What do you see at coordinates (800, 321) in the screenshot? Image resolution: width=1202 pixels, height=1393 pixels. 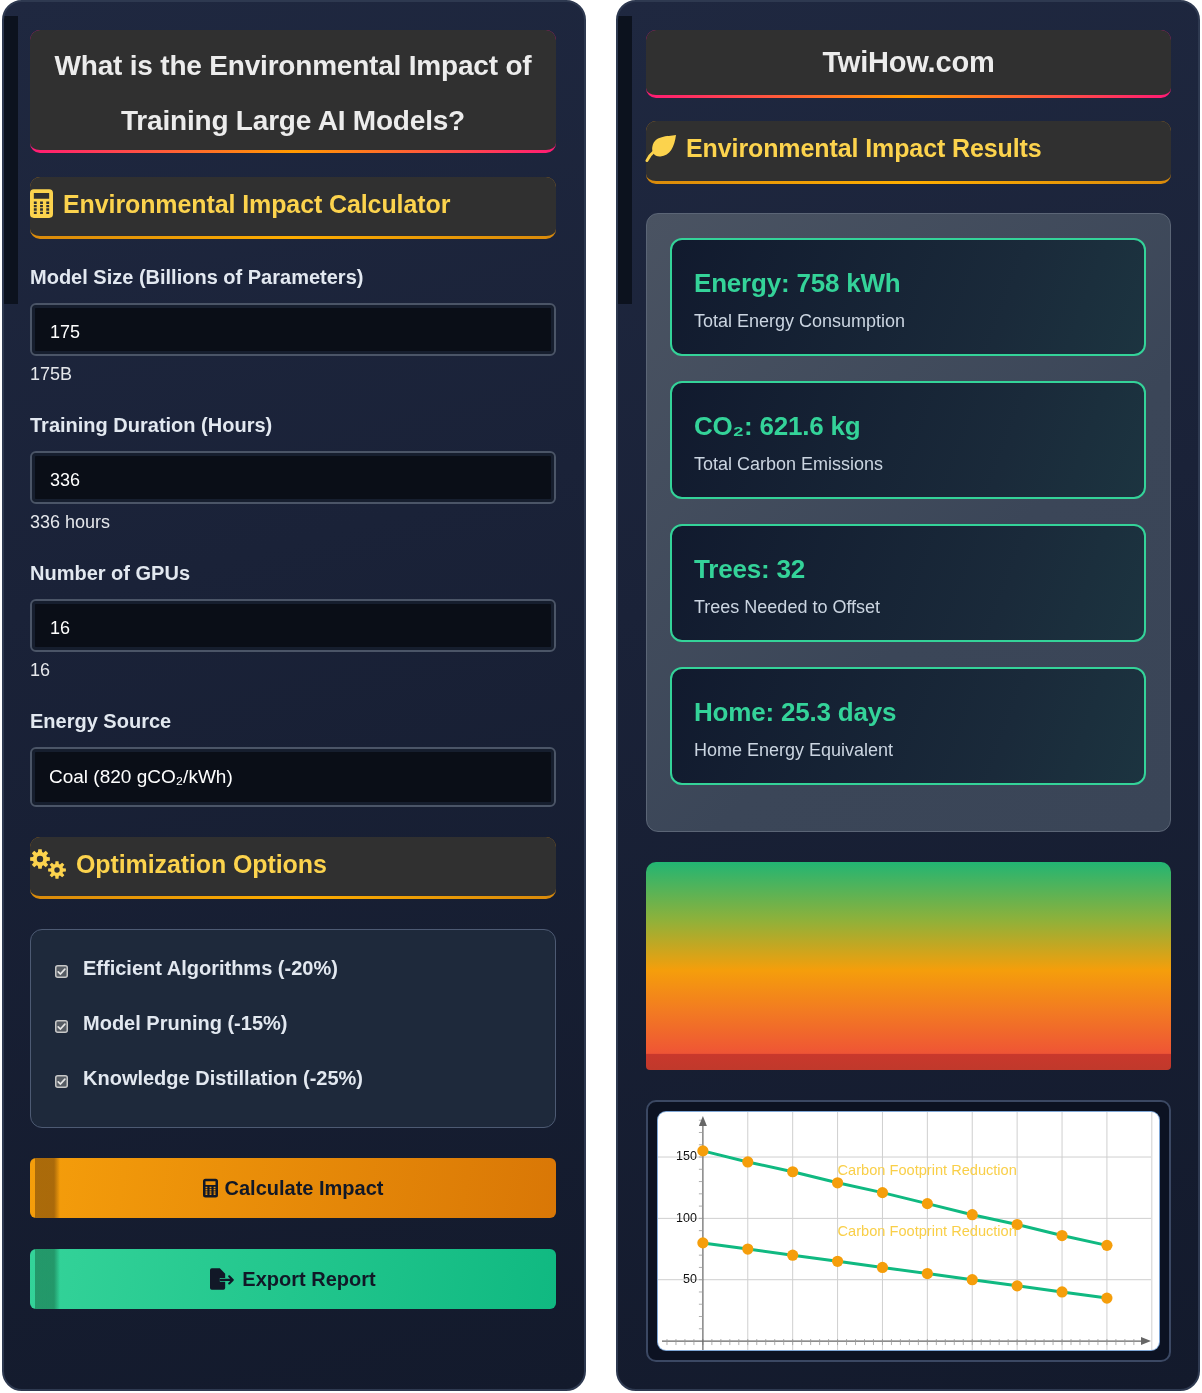 I see `result-caption: Total Energy Consumption` at bounding box center [800, 321].